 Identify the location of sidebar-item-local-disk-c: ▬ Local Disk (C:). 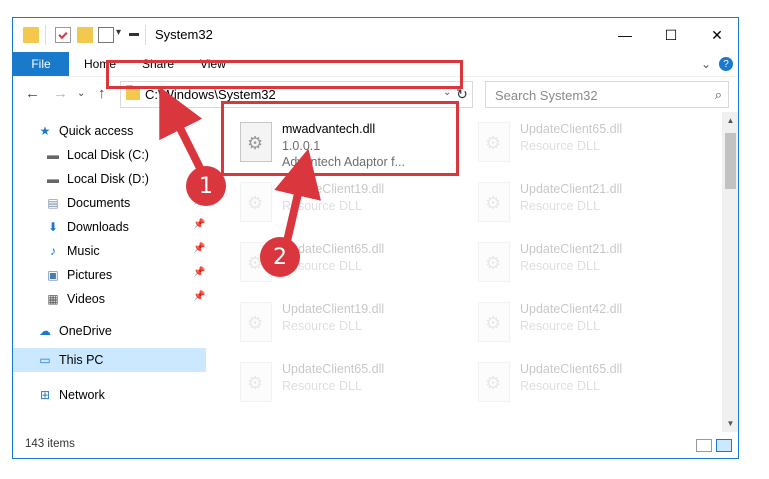
(97, 155).